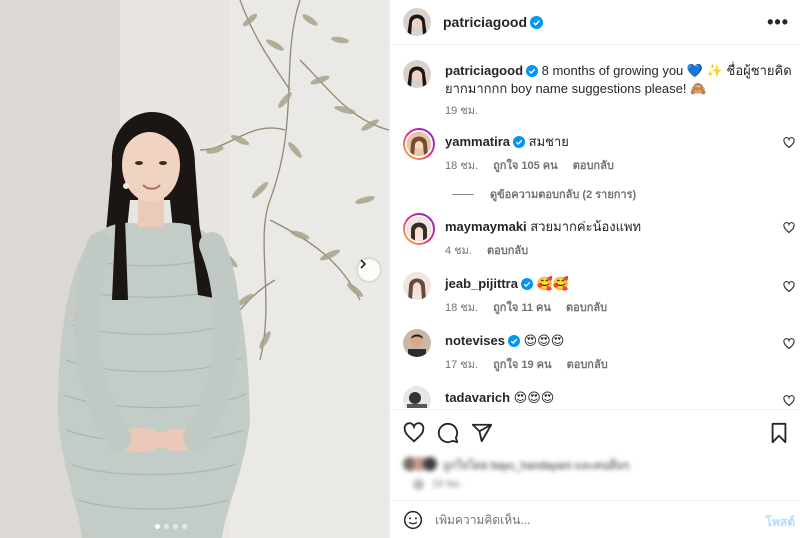 The image size is (800, 538). Describe the element at coordinates (548, 141) in the screenshot. I see `comment-text: สมชาย` at that location.